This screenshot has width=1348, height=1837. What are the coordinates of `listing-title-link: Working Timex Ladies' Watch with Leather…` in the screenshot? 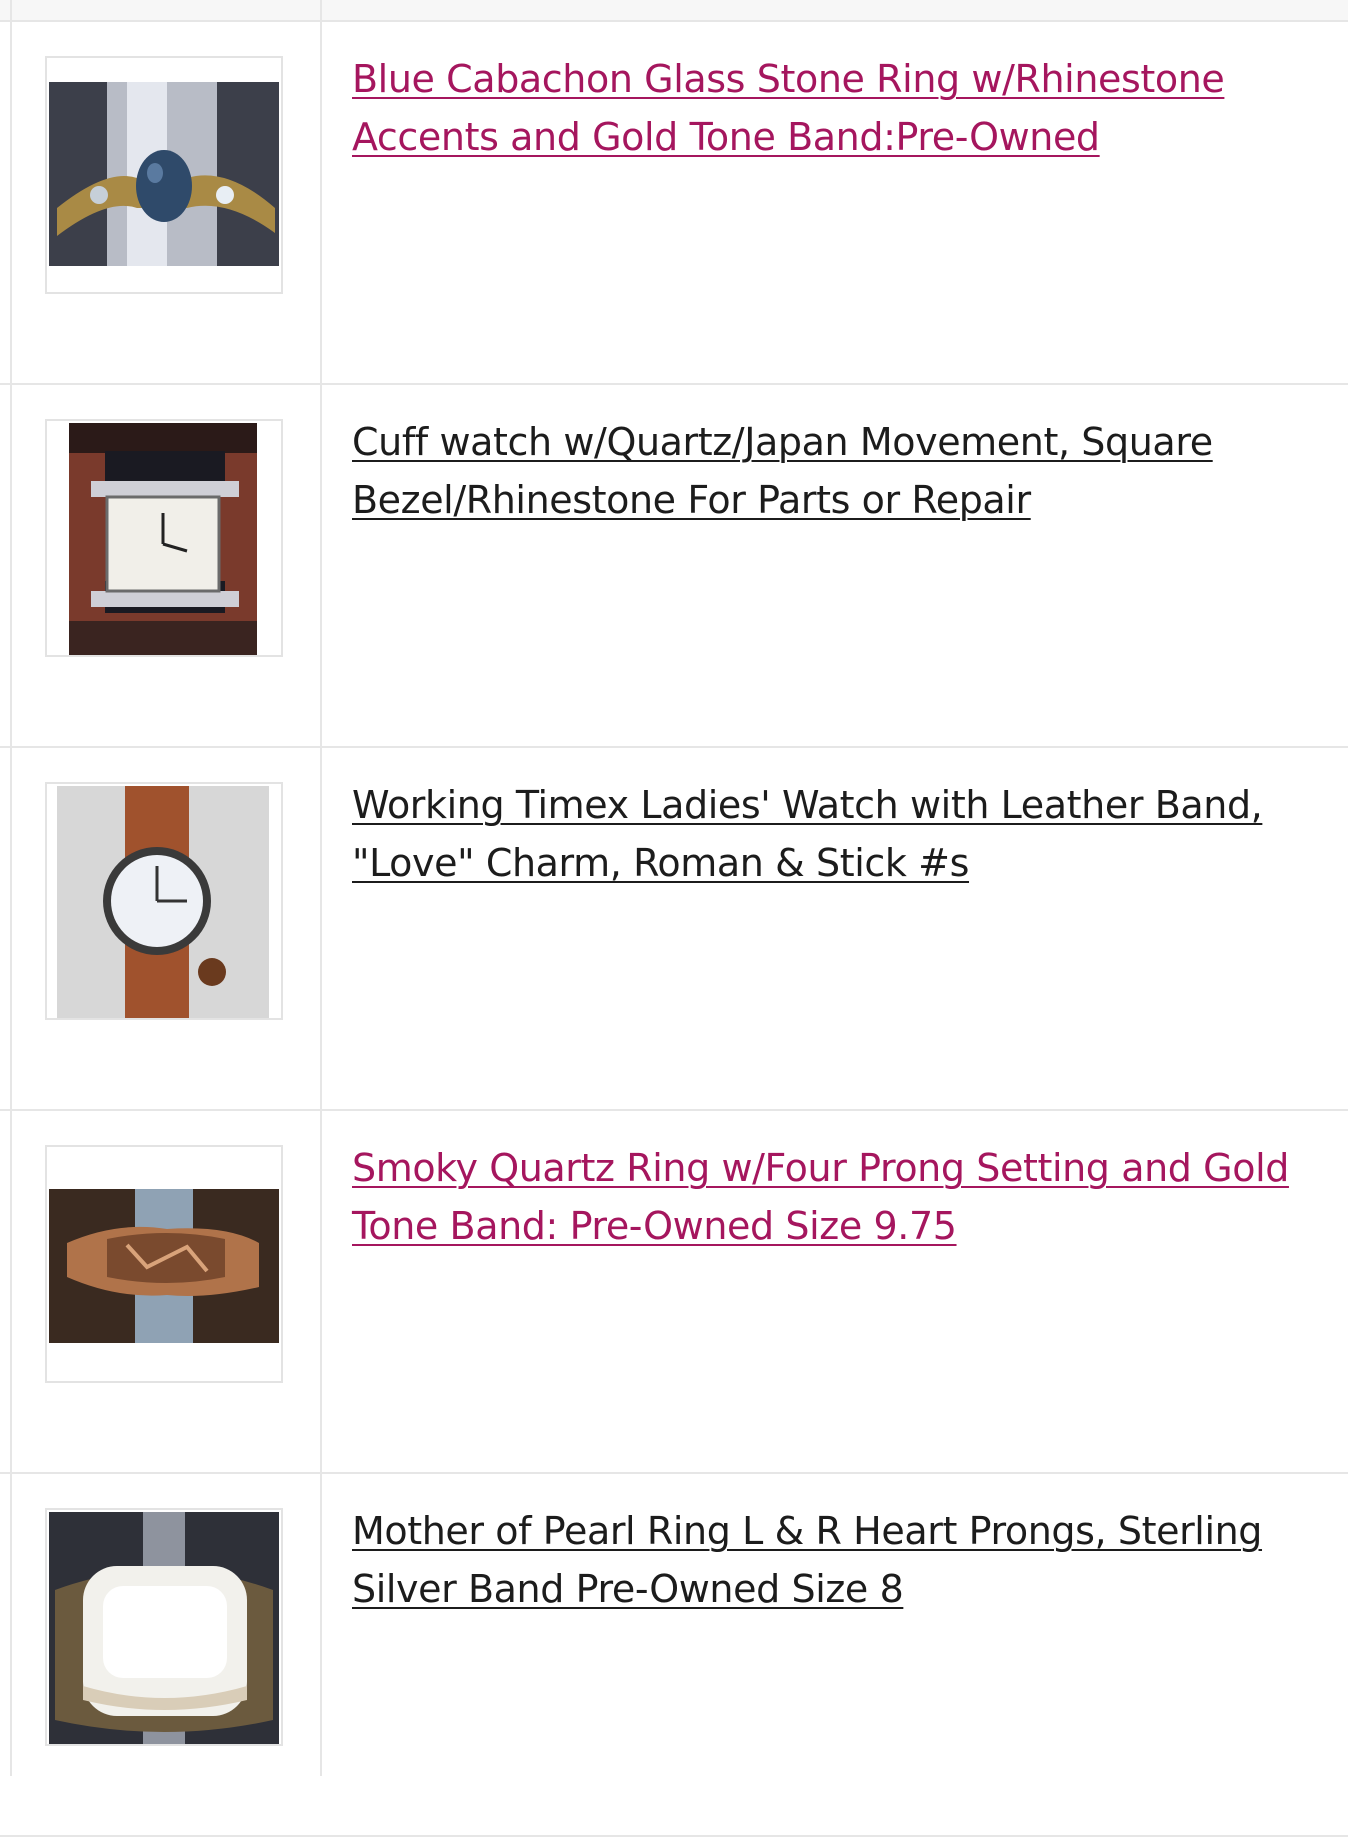 It's located at (827, 834).